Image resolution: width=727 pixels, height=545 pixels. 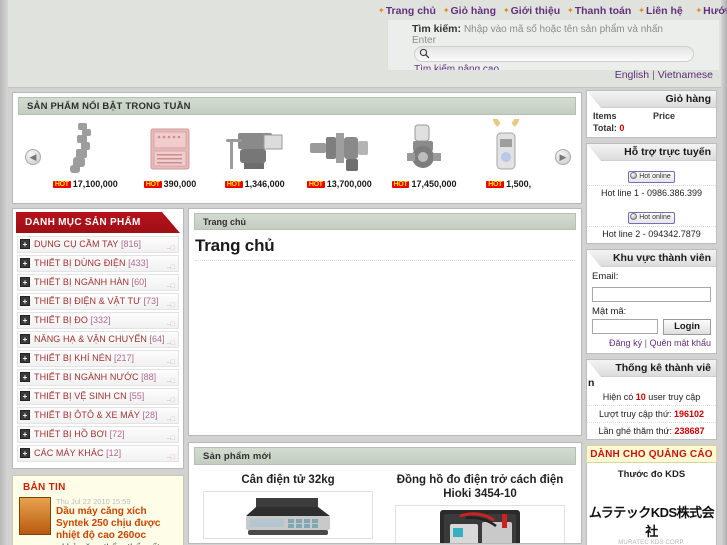 I want to click on product-price-row: HOT 17,450,000, so click(x=424, y=184).